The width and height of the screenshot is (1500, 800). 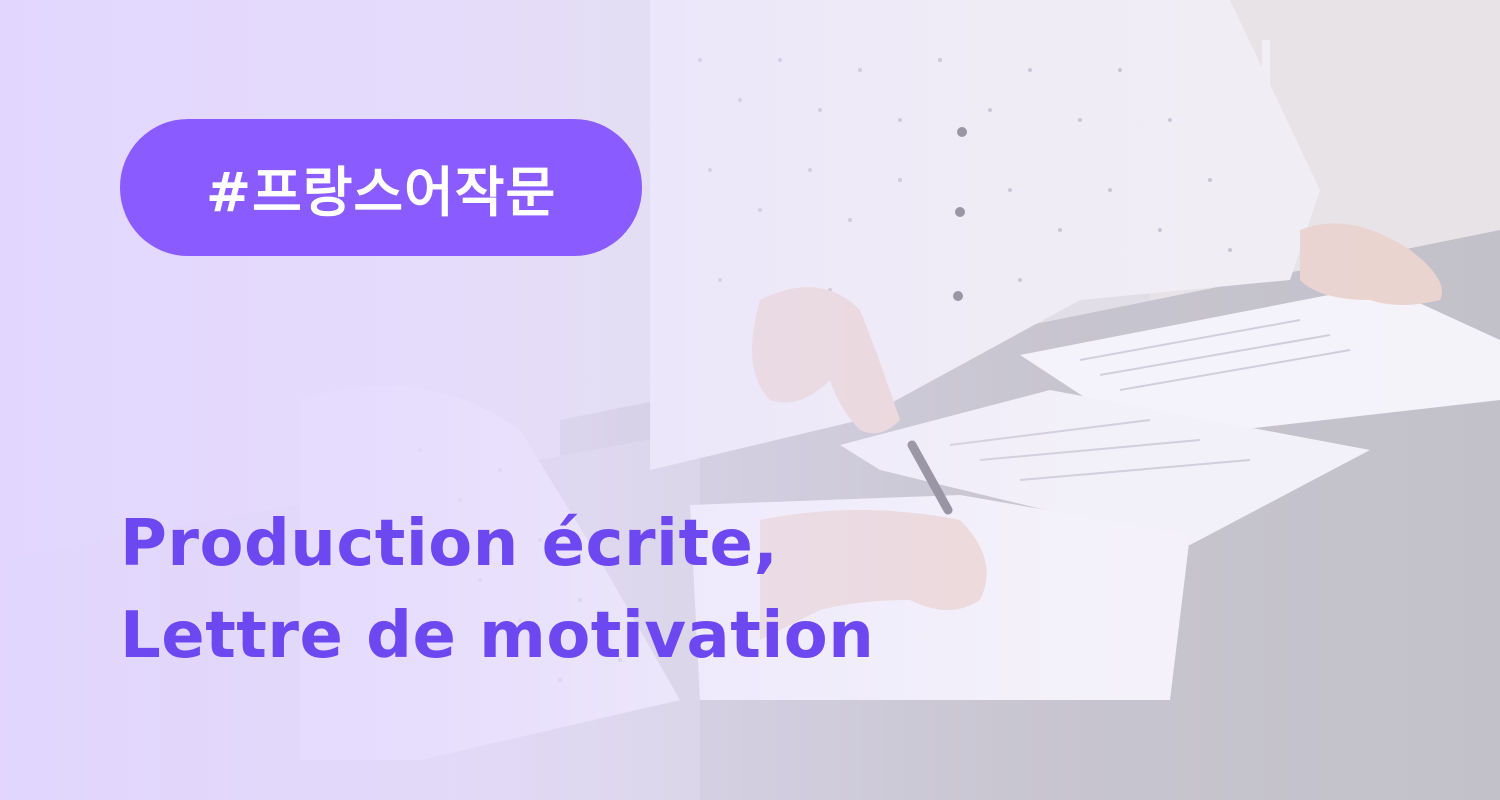 I want to click on headline-line-1: Production écrite,, so click(x=449, y=544).